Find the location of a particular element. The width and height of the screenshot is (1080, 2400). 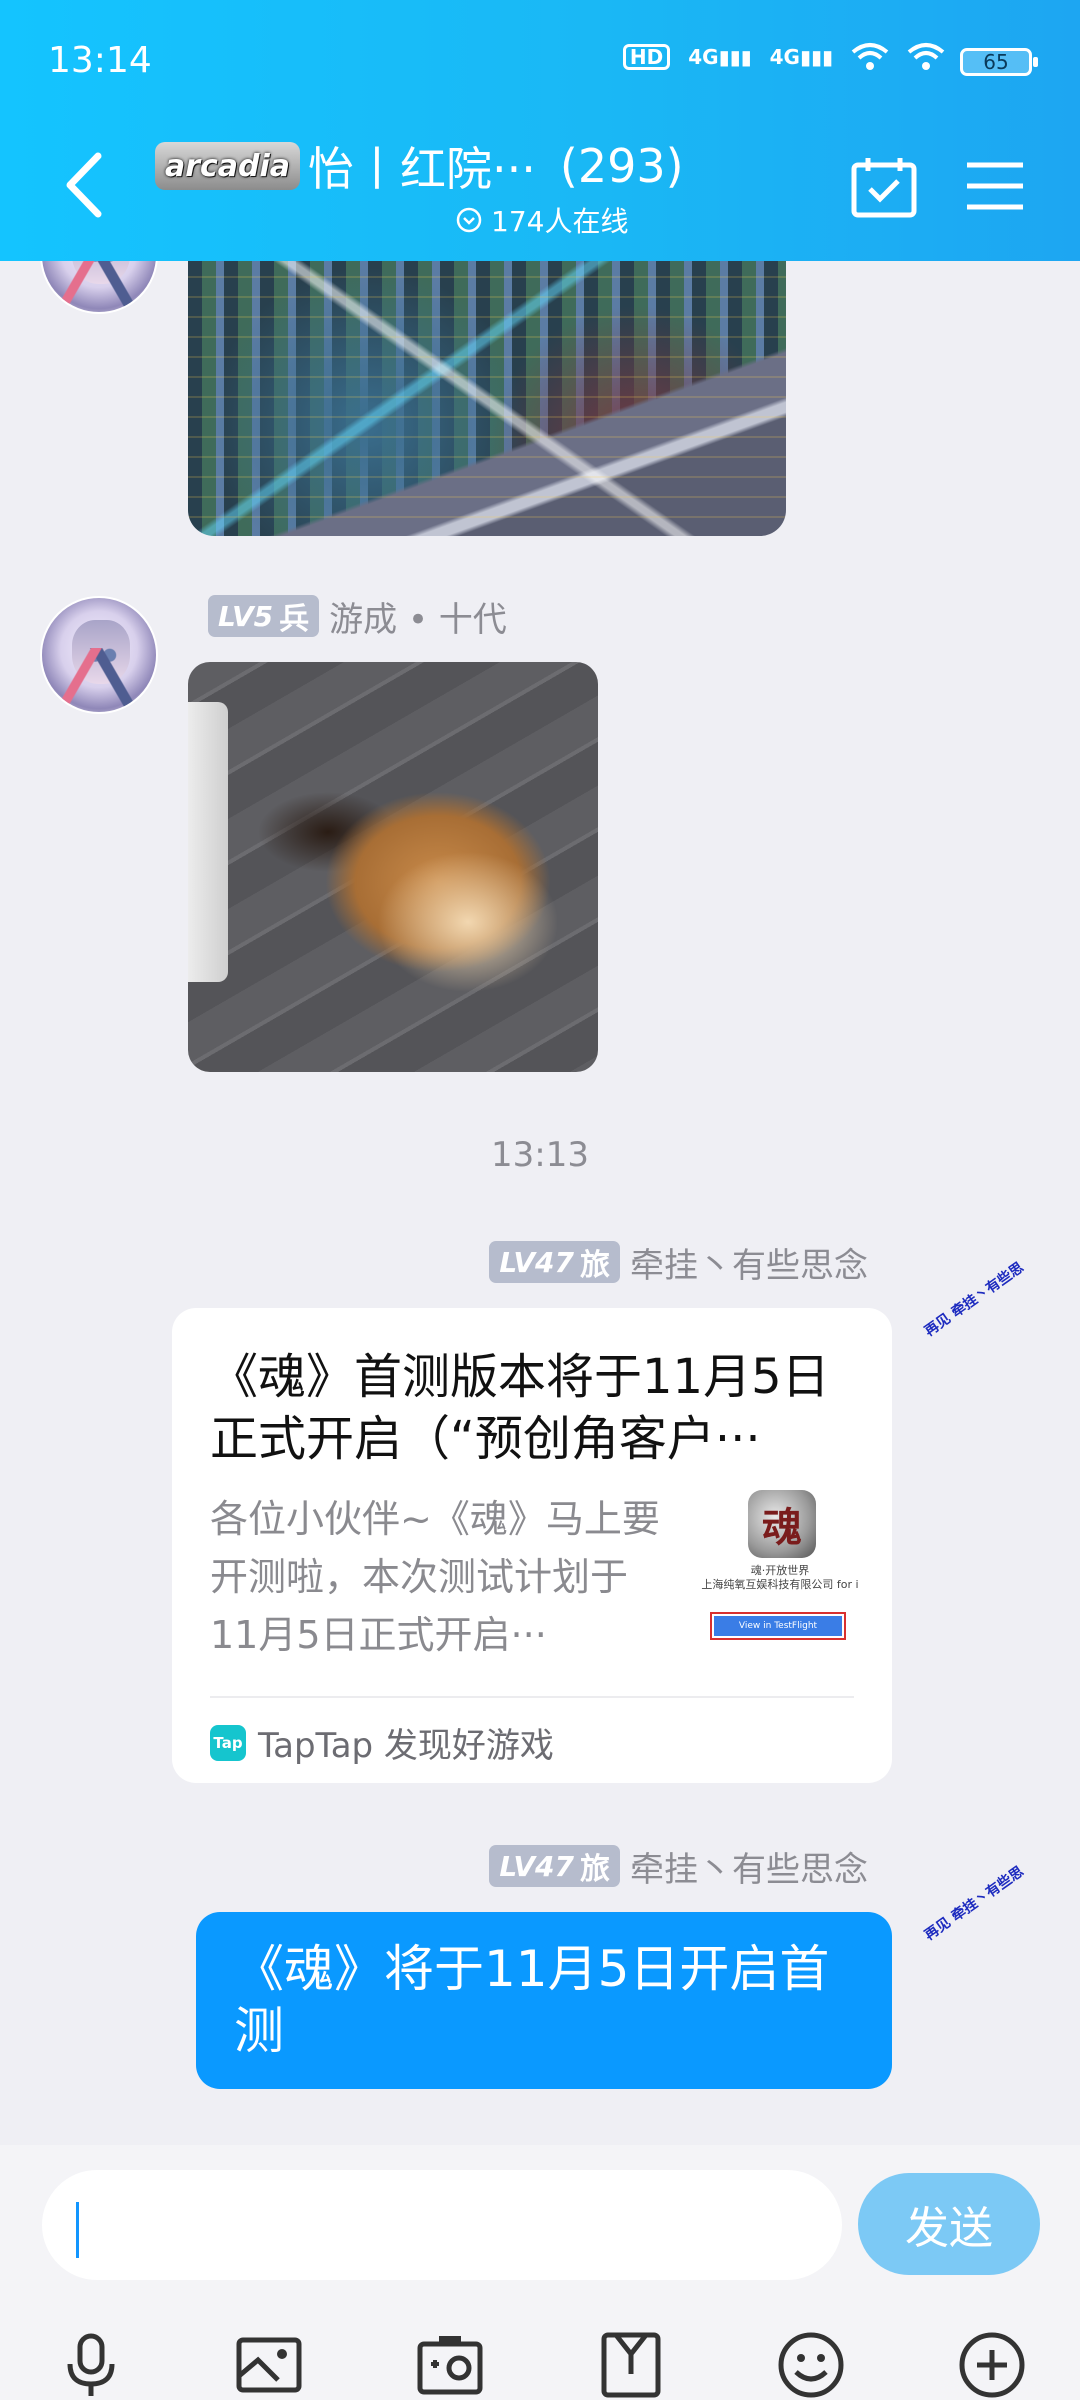

member-count: (293) is located at coordinates (621, 166).